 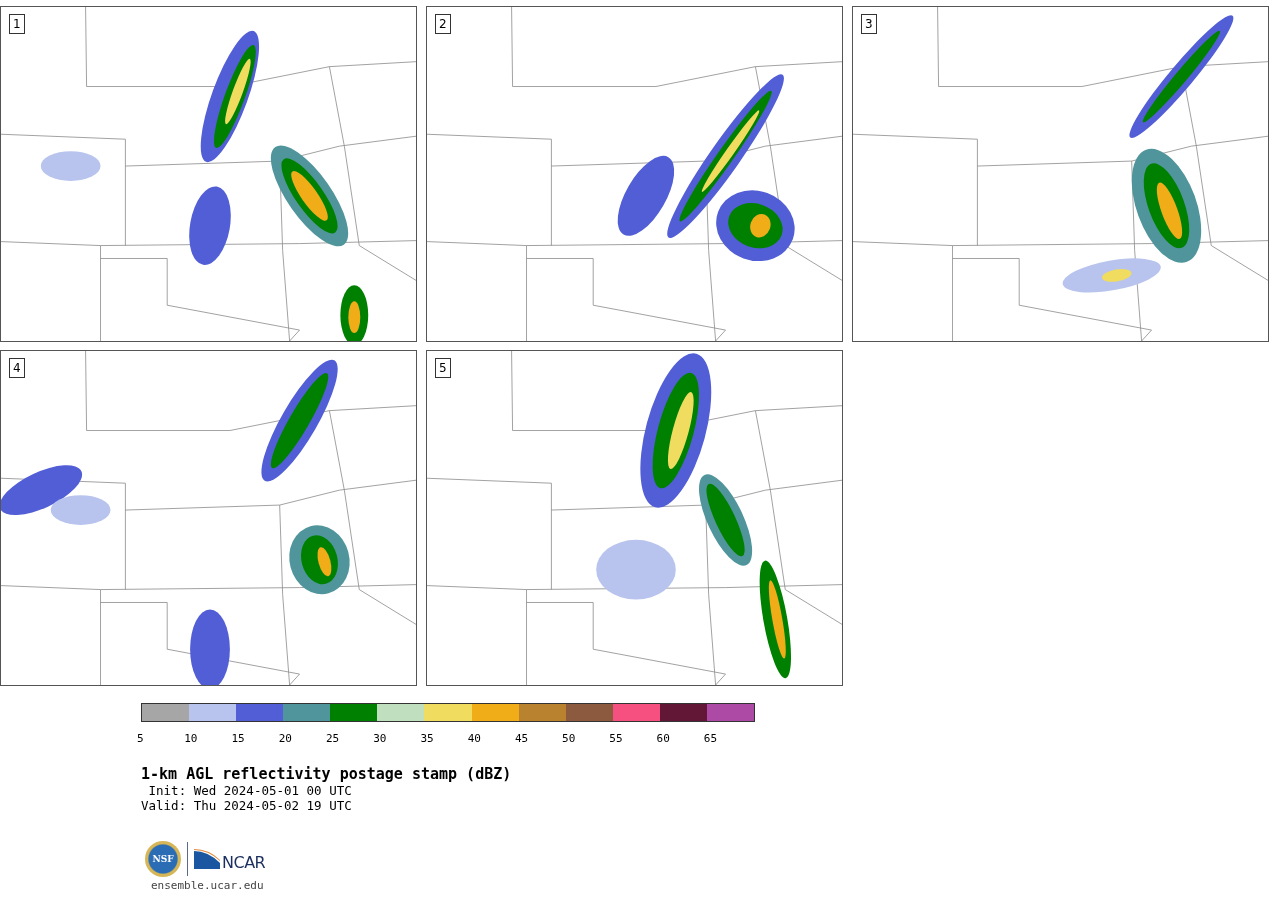 What do you see at coordinates (663, 738) in the screenshot?
I see `tick-label: 60` at bounding box center [663, 738].